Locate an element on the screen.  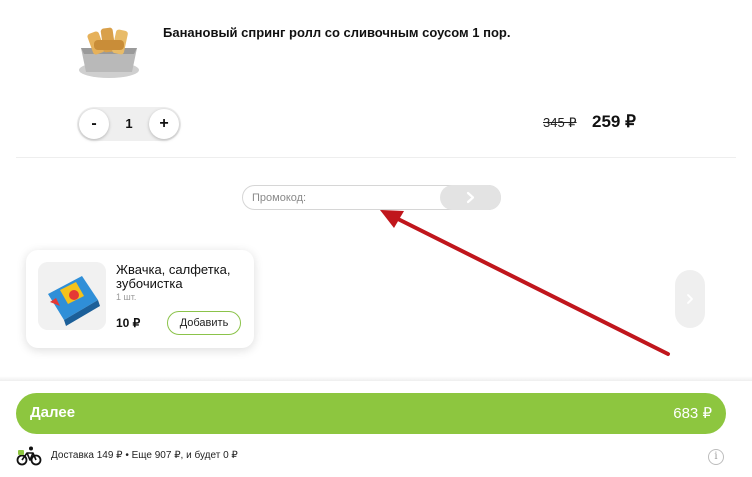
add-addon-button: Добавить is located at coordinates (204, 323).